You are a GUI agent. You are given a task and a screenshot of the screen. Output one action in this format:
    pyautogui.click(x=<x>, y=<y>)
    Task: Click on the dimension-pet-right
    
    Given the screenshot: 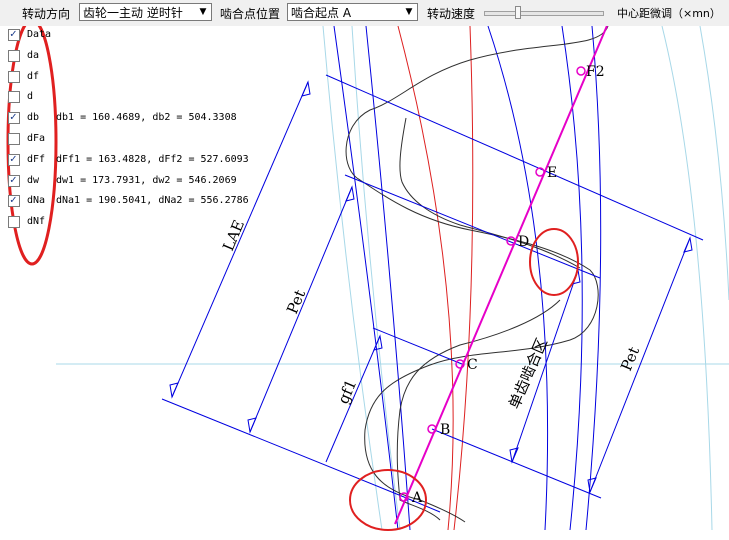 What is the action you would take?
    pyautogui.click(x=640, y=365)
    